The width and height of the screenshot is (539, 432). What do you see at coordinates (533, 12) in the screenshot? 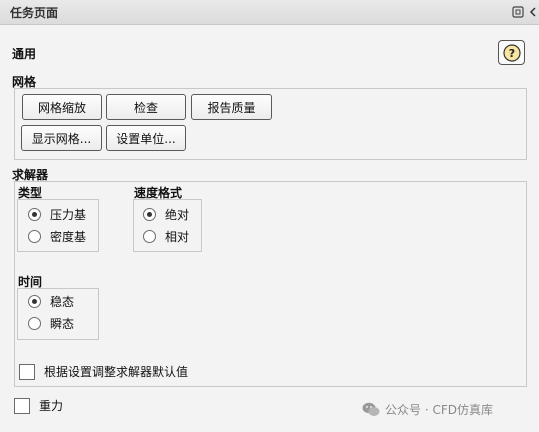
I see `collapse-panel-icon` at bounding box center [533, 12].